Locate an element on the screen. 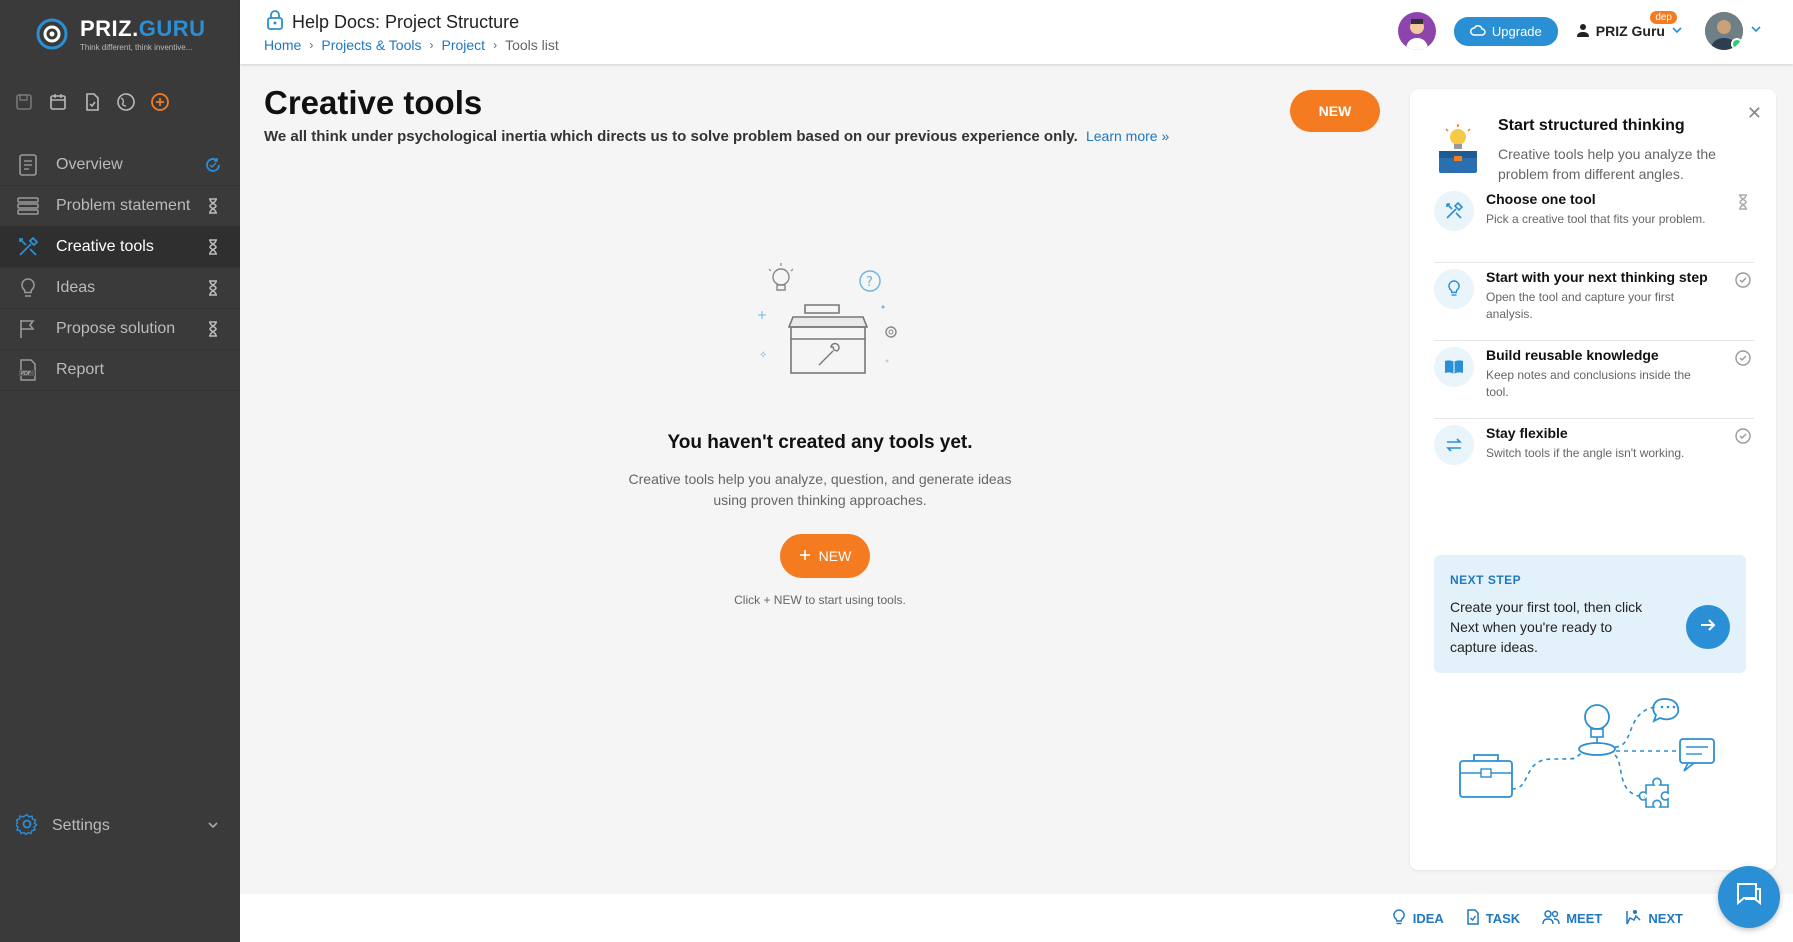 This screenshot has width=1793, height=942. sidebar-item-ideas: Ideas is located at coordinates (120, 288).